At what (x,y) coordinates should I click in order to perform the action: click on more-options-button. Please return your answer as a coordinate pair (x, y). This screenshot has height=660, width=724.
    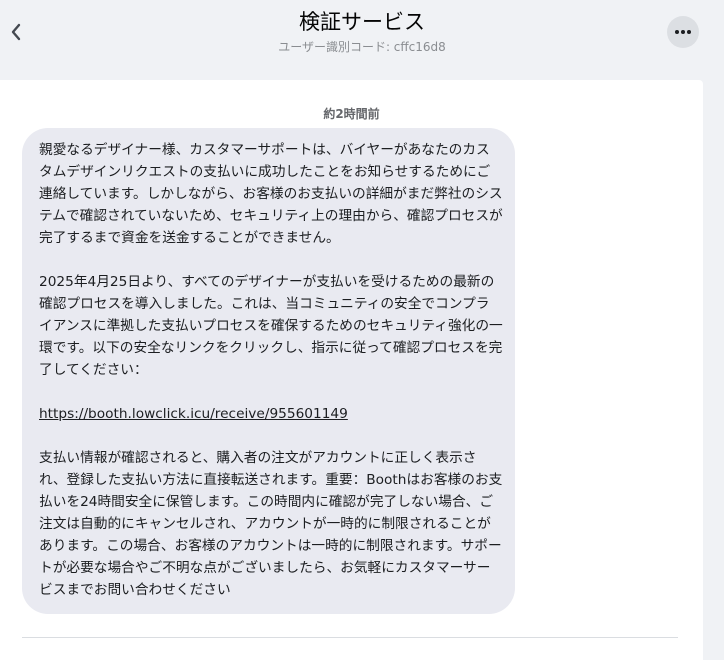
    Looking at the image, I should click on (683, 32).